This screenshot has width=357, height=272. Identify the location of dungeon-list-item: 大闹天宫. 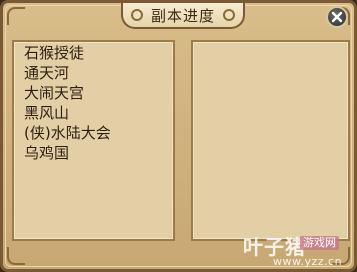
(98, 93).